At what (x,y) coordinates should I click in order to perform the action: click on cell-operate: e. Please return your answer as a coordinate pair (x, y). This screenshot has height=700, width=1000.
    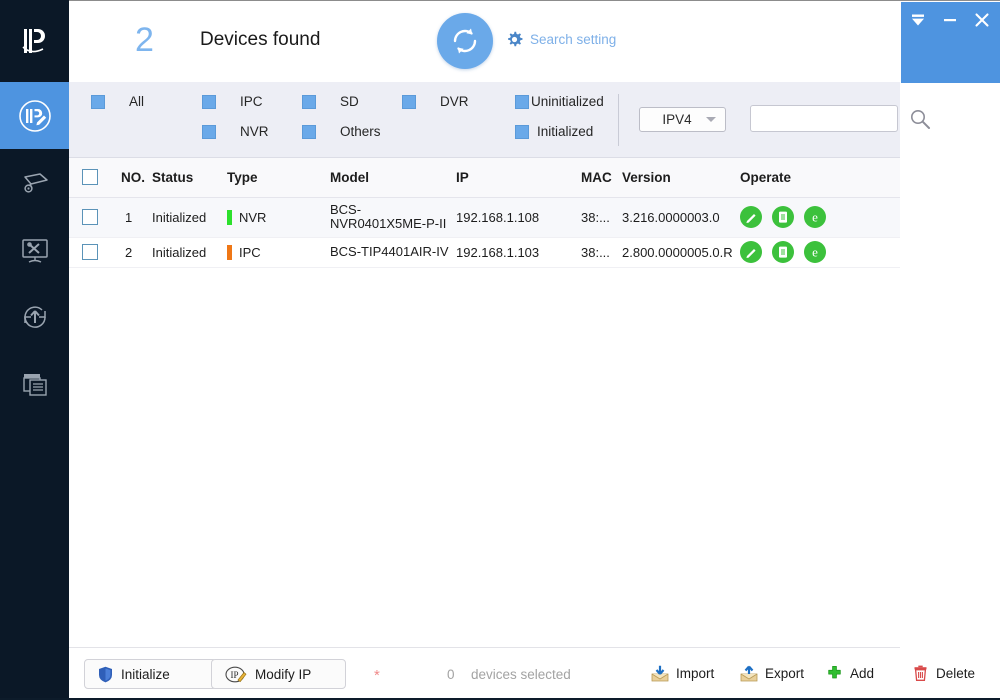
    Looking at the image, I should click on (820, 217).